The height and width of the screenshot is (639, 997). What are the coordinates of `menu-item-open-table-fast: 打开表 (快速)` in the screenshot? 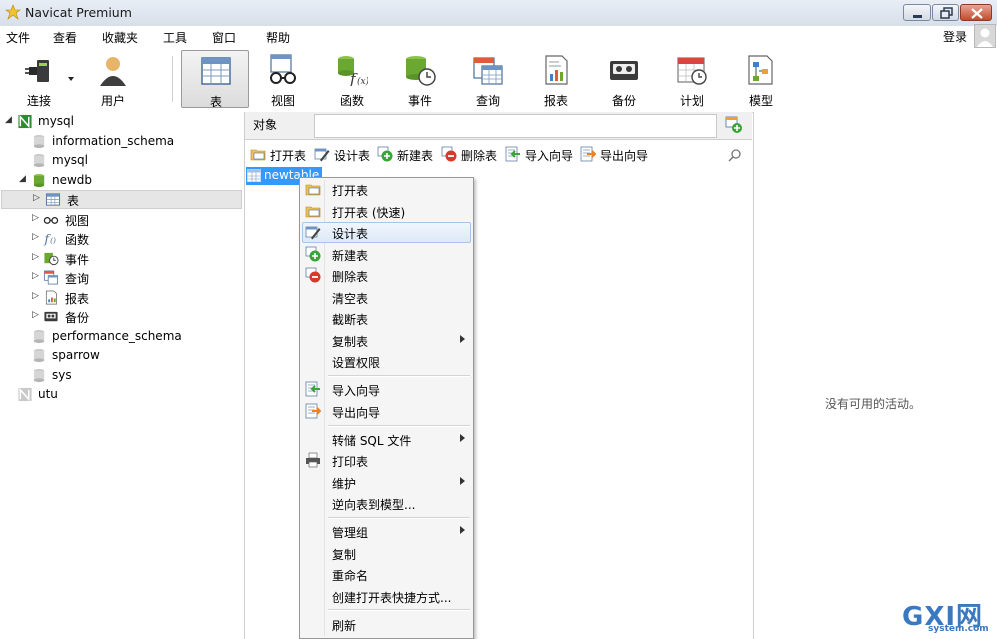 It's located at (386, 211).